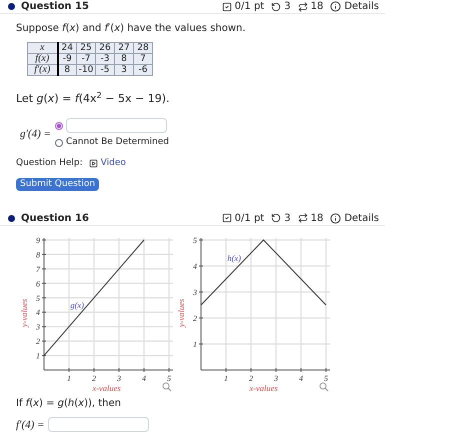 The image size is (474, 440). Describe the element at coordinates (117, 142) in the screenshot. I see `option-label: Cannot Be Determined` at that location.